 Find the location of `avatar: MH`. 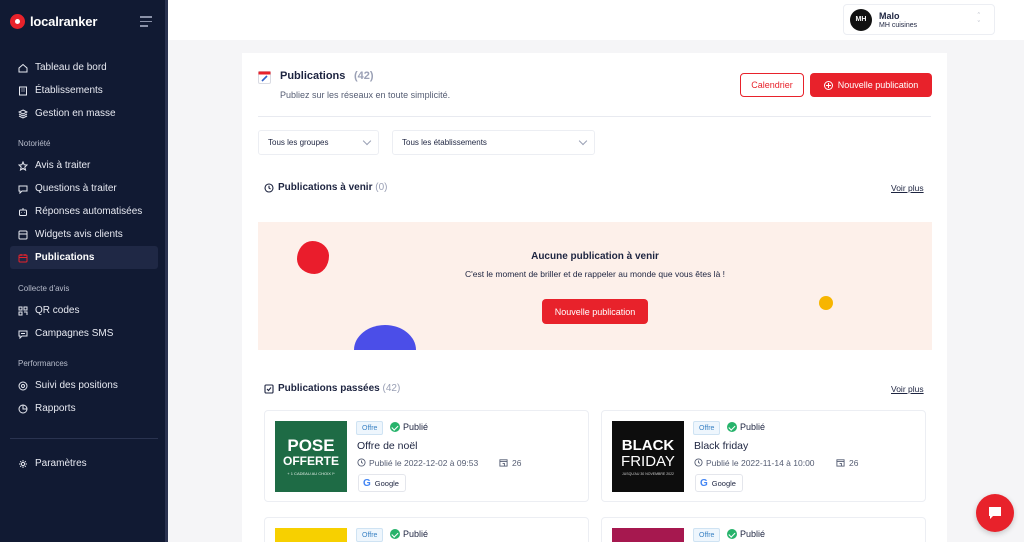

avatar: MH is located at coordinates (861, 19).